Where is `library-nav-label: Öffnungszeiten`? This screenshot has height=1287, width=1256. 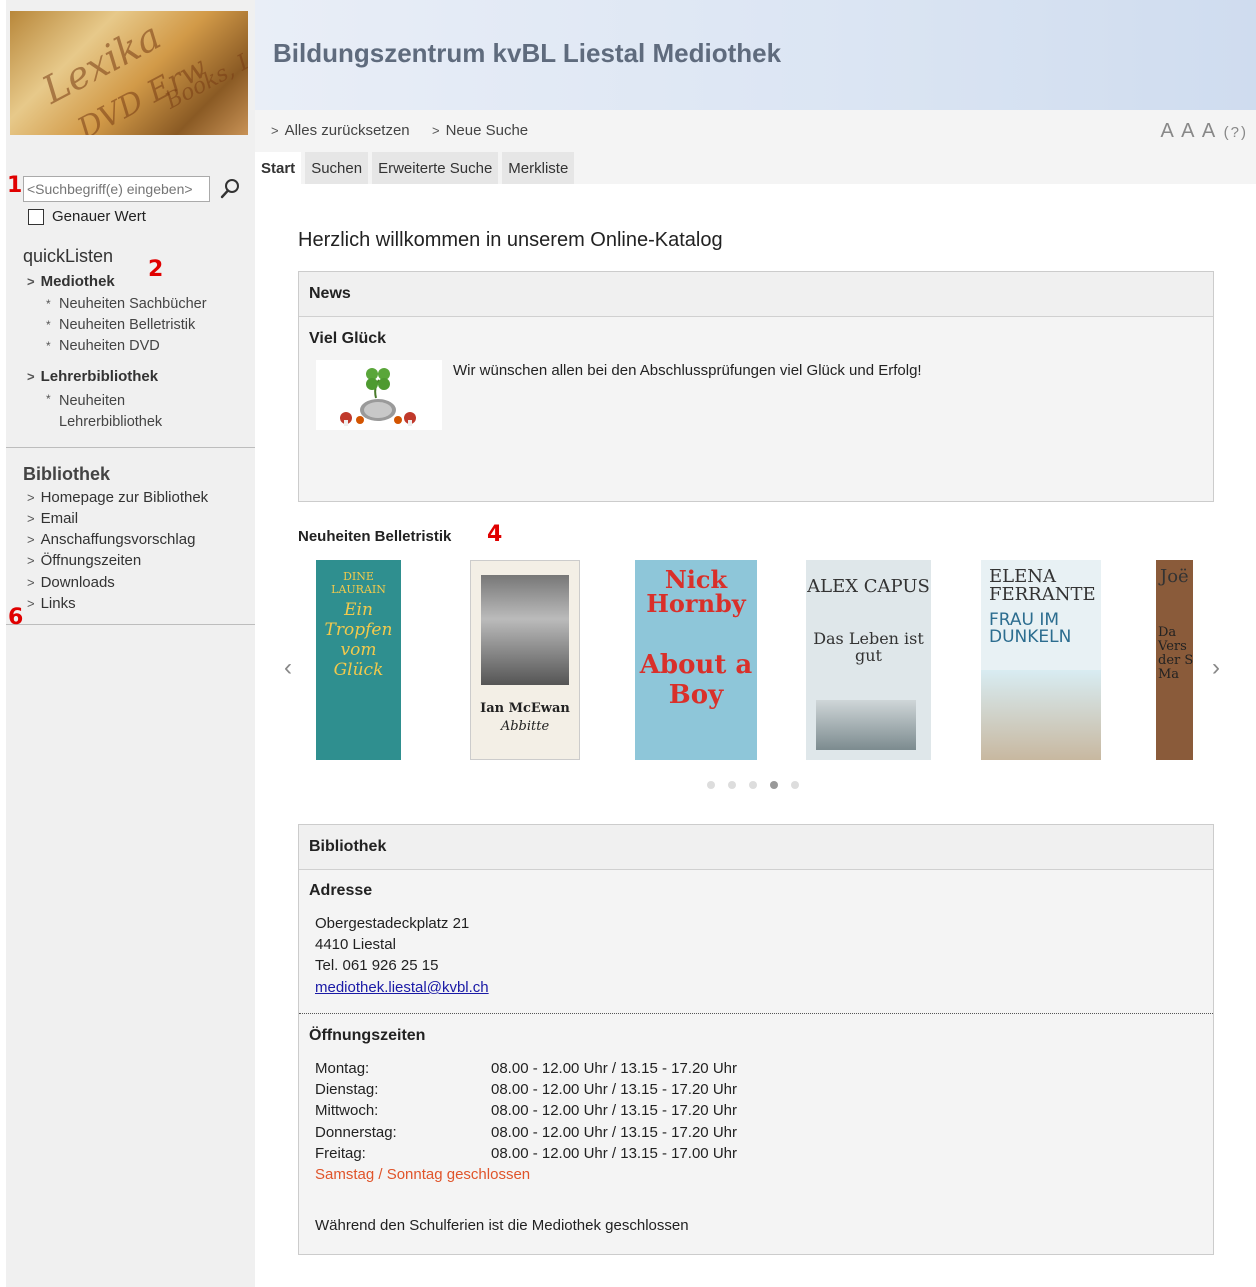 library-nav-label: Öffnungszeiten is located at coordinates (91, 560).